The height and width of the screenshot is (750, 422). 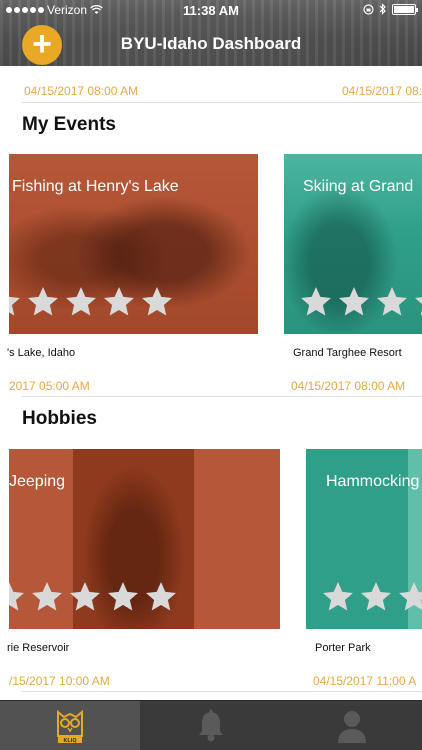 I want to click on tab-profile, so click(x=352, y=725).